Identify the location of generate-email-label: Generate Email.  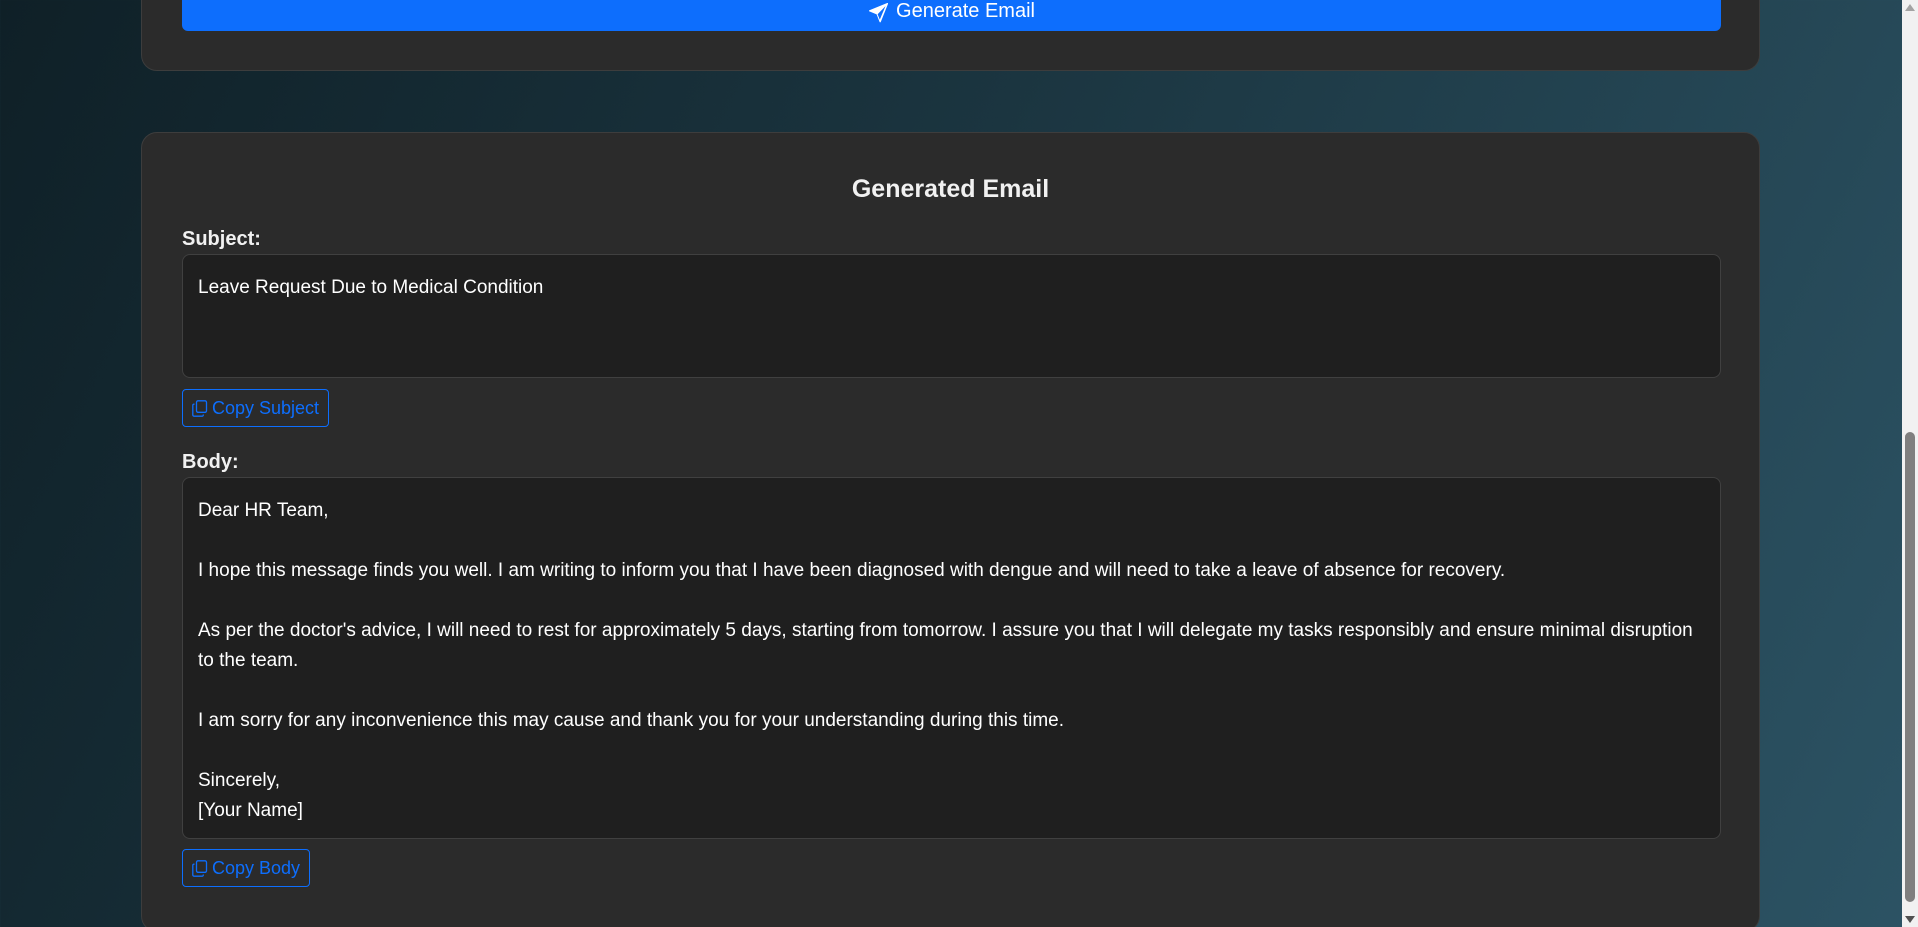
(965, 11).